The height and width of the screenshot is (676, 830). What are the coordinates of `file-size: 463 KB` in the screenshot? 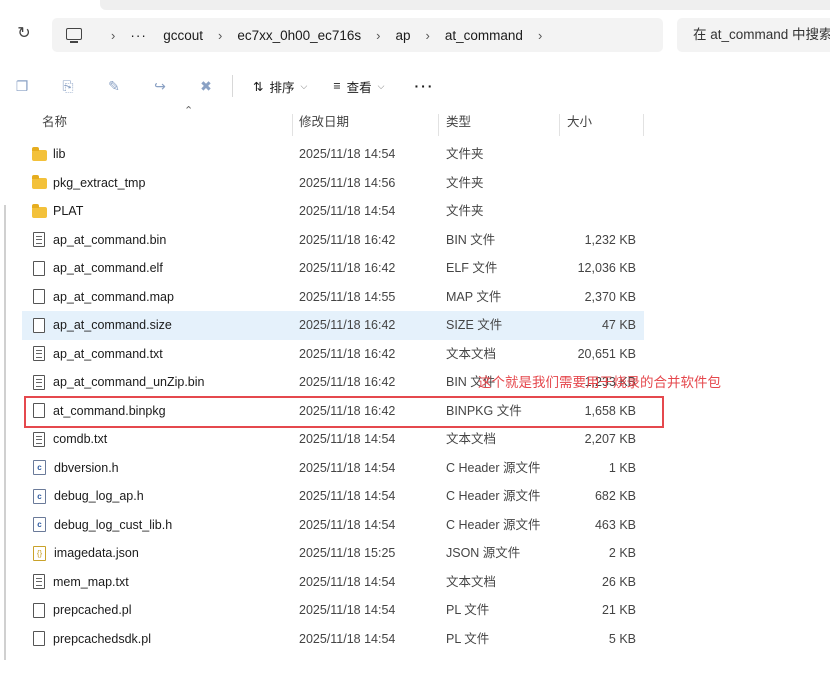 It's located at (615, 524).